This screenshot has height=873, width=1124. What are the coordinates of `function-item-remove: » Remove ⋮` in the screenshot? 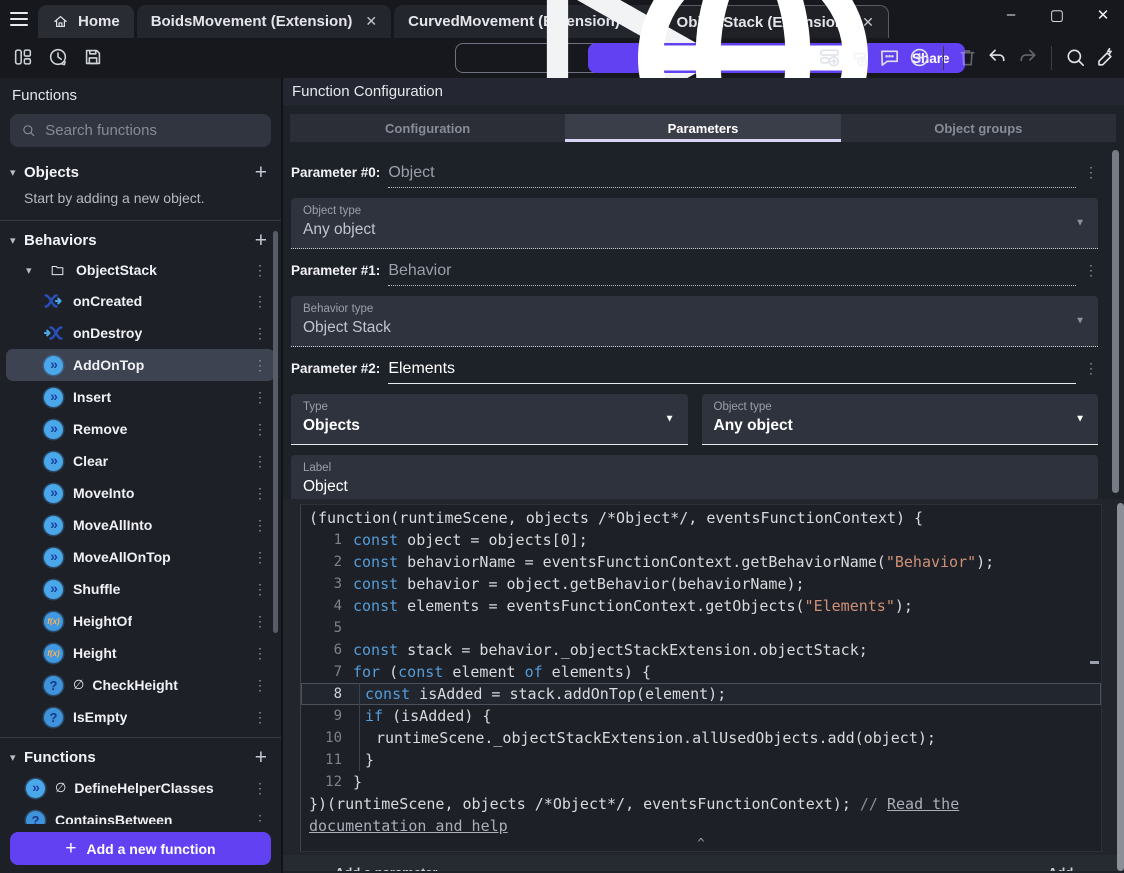 It's located at (140, 429).